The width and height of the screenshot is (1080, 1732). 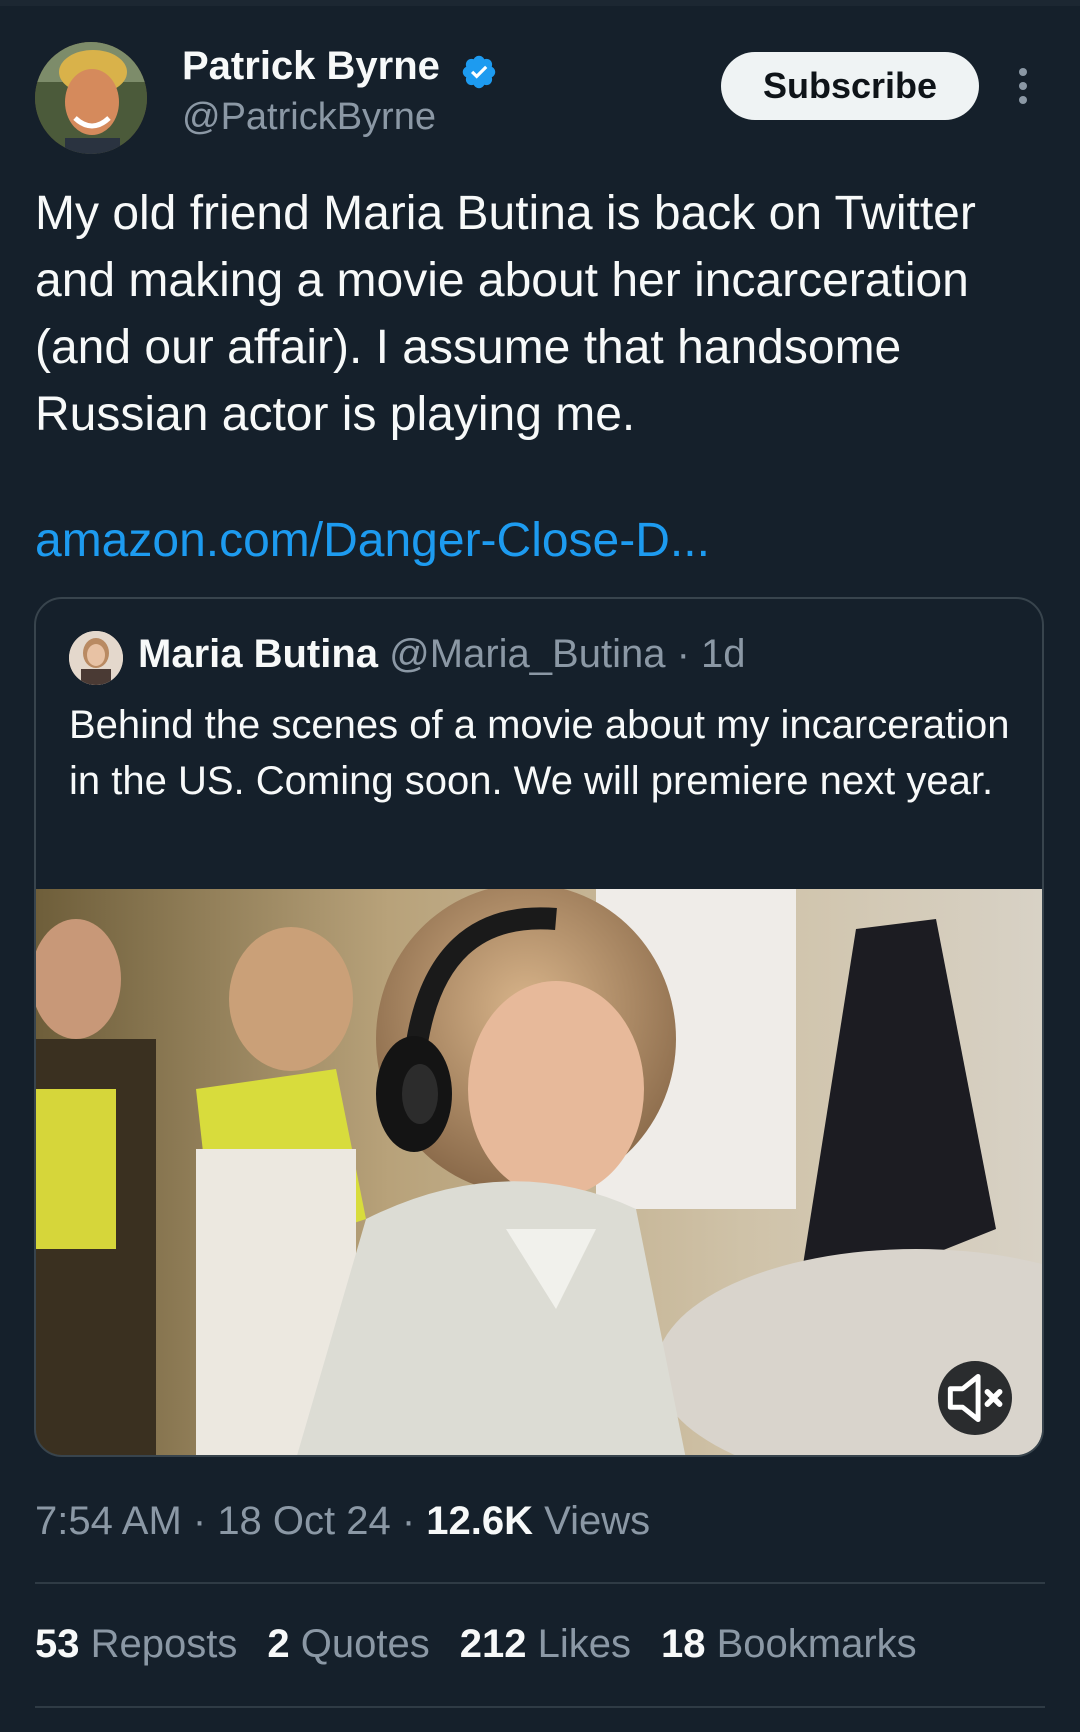 I want to click on quote-age: 1d, so click(x=723, y=654).